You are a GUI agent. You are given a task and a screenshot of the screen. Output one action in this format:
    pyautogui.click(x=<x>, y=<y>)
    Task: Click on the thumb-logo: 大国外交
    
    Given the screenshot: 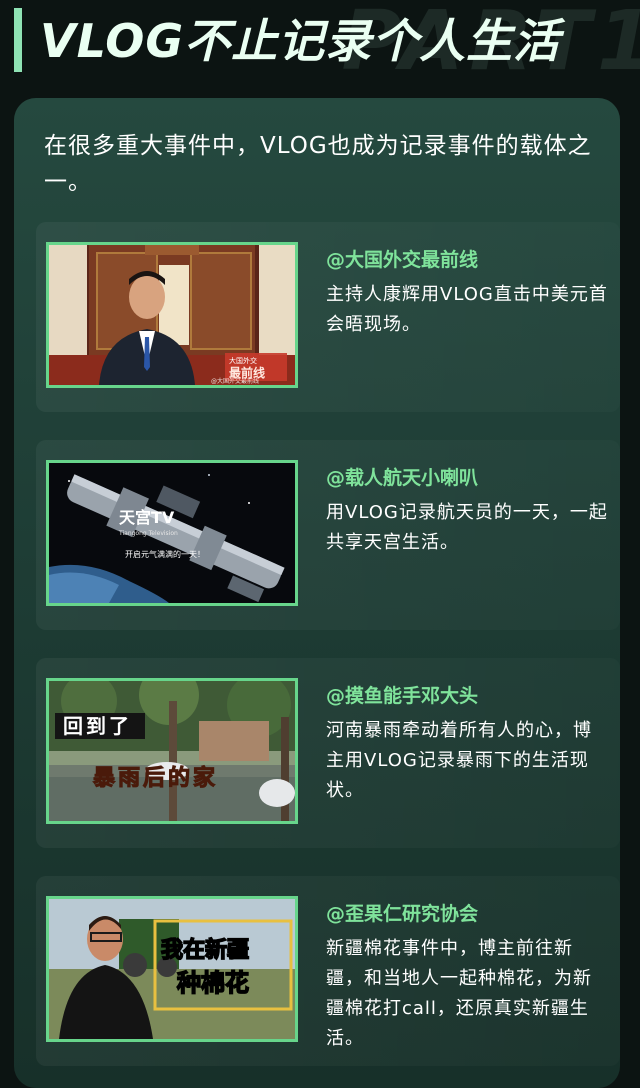 What is the action you would take?
    pyautogui.click(x=243, y=360)
    